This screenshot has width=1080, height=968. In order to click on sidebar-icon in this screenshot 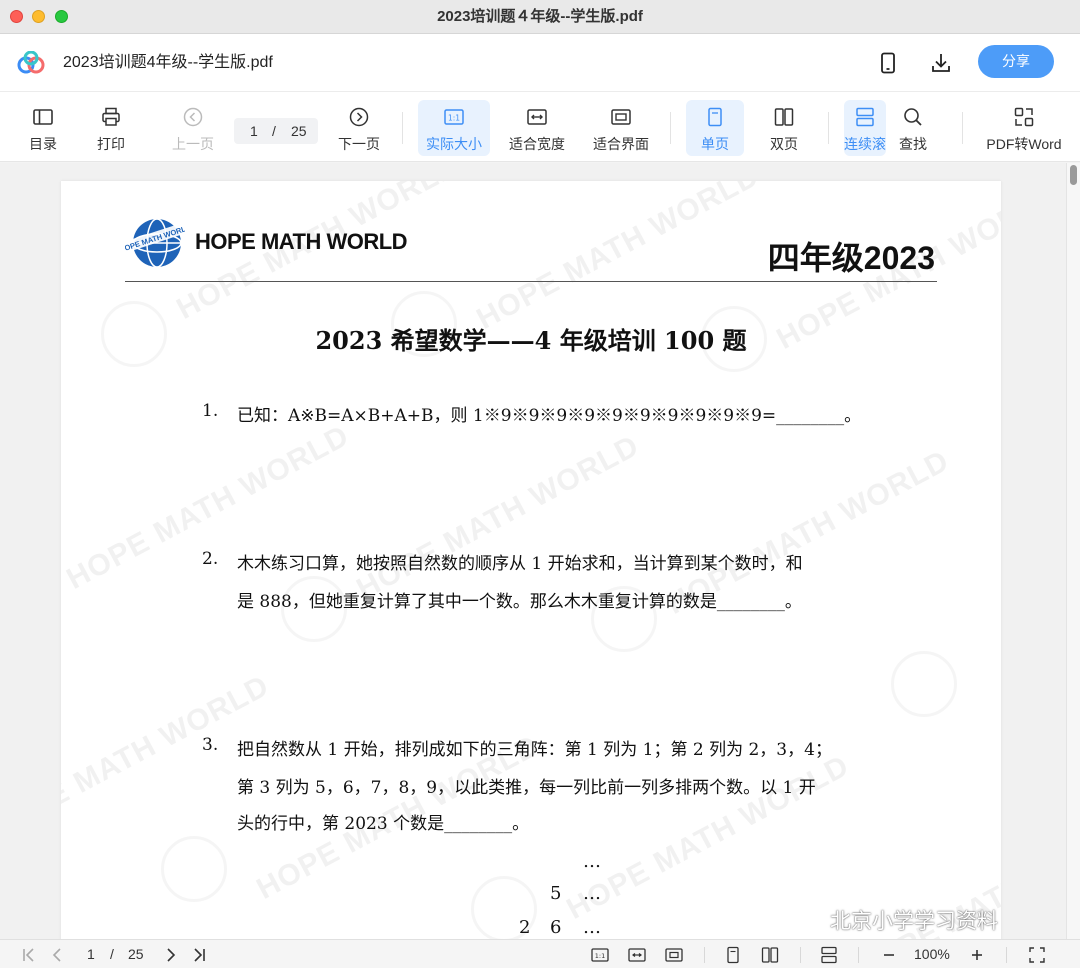, I will do `click(43, 117)`.